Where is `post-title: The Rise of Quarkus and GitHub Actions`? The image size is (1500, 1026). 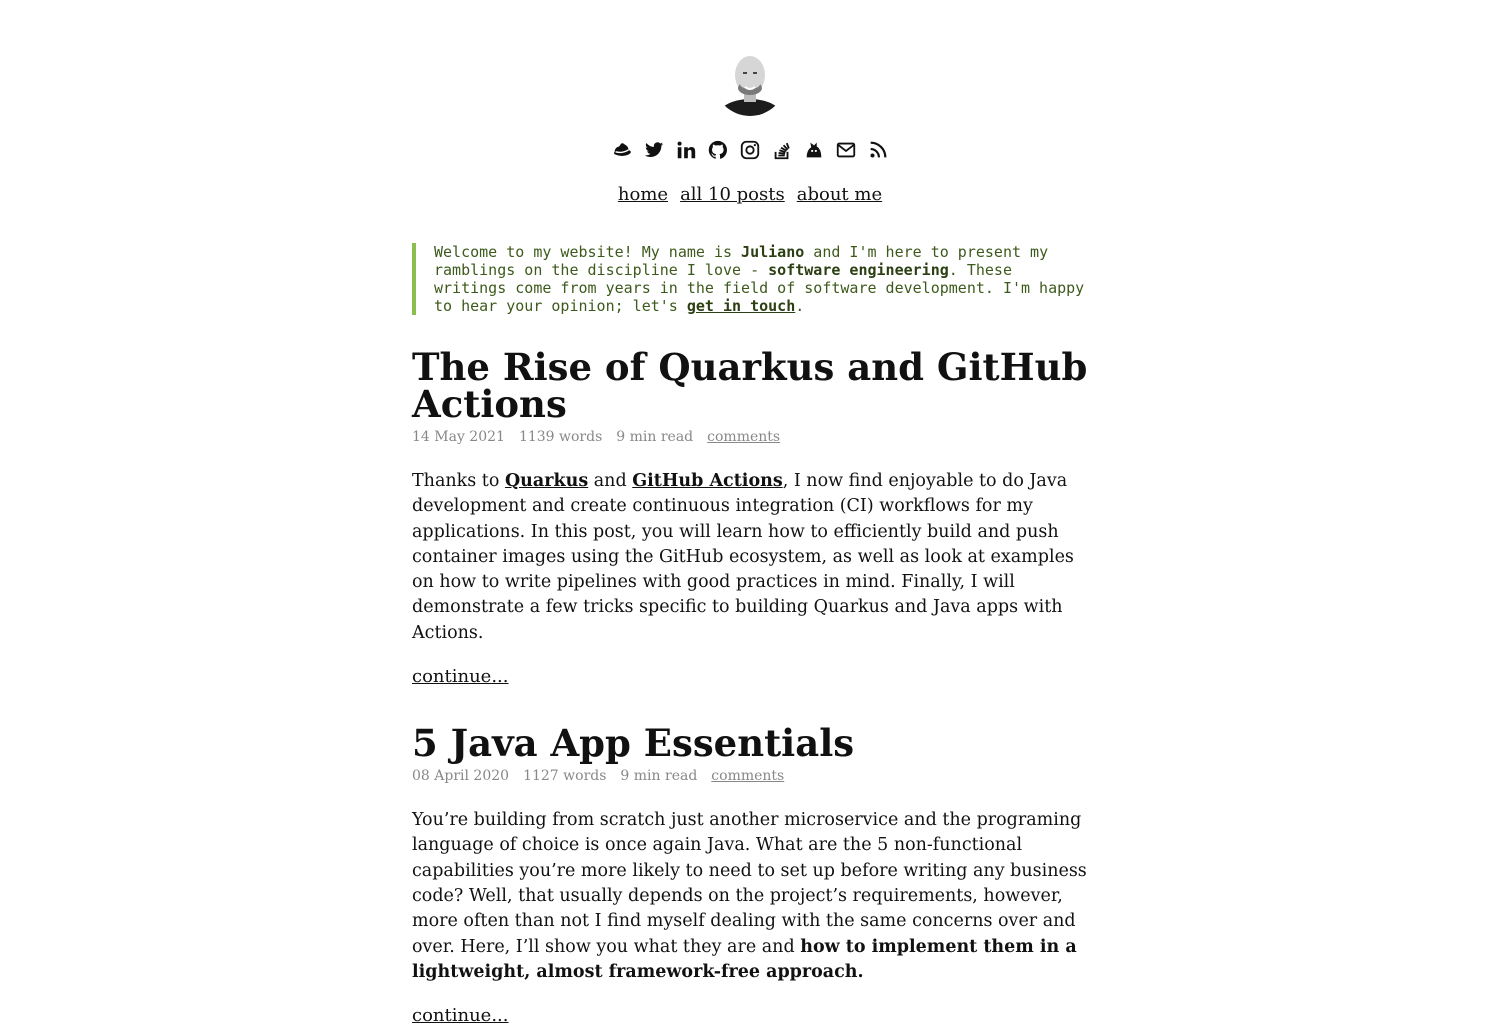 post-title: The Rise of Quarkus and GitHub Actions is located at coordinates (750, 386).